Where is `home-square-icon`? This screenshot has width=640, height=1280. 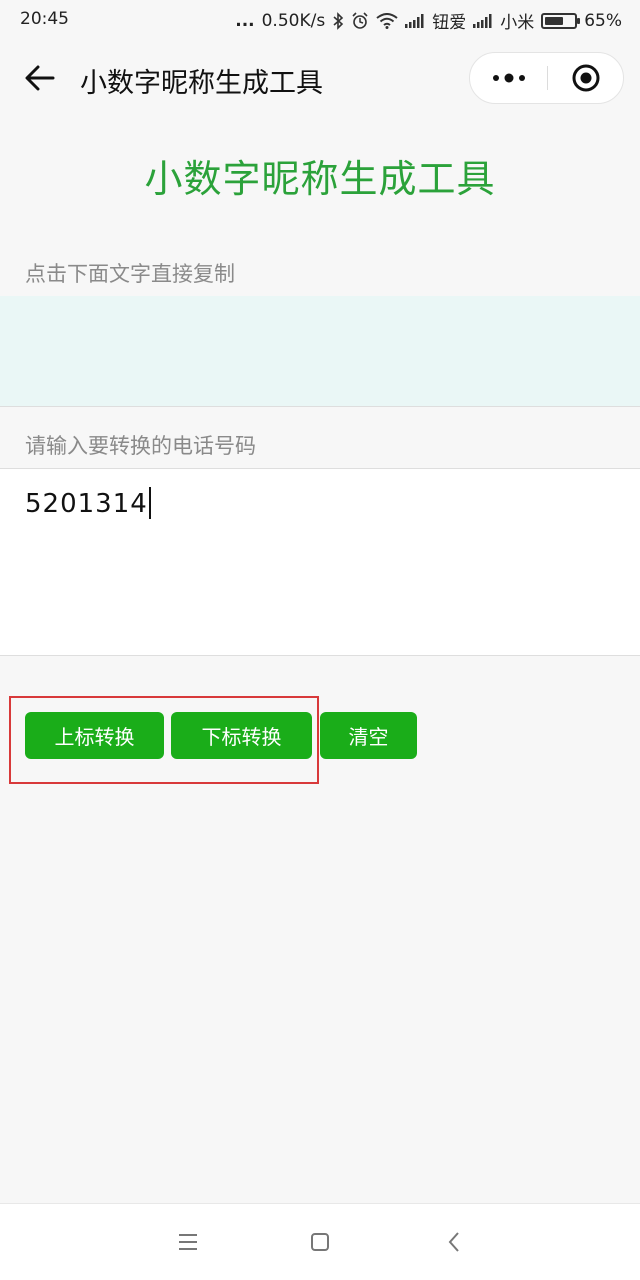
home-square-icon is located at coordinates (320, 1242).